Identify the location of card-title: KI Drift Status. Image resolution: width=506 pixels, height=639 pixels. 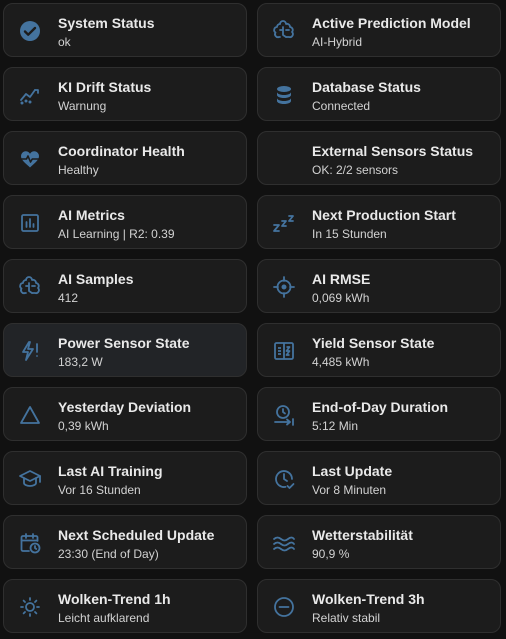
(105, 87).